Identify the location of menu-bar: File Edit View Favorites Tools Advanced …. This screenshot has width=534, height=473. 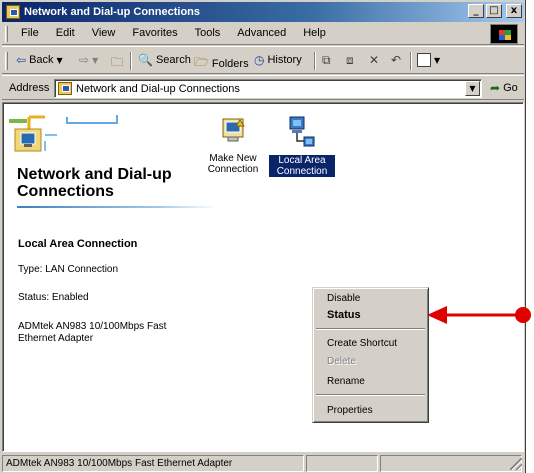
(263, 34).